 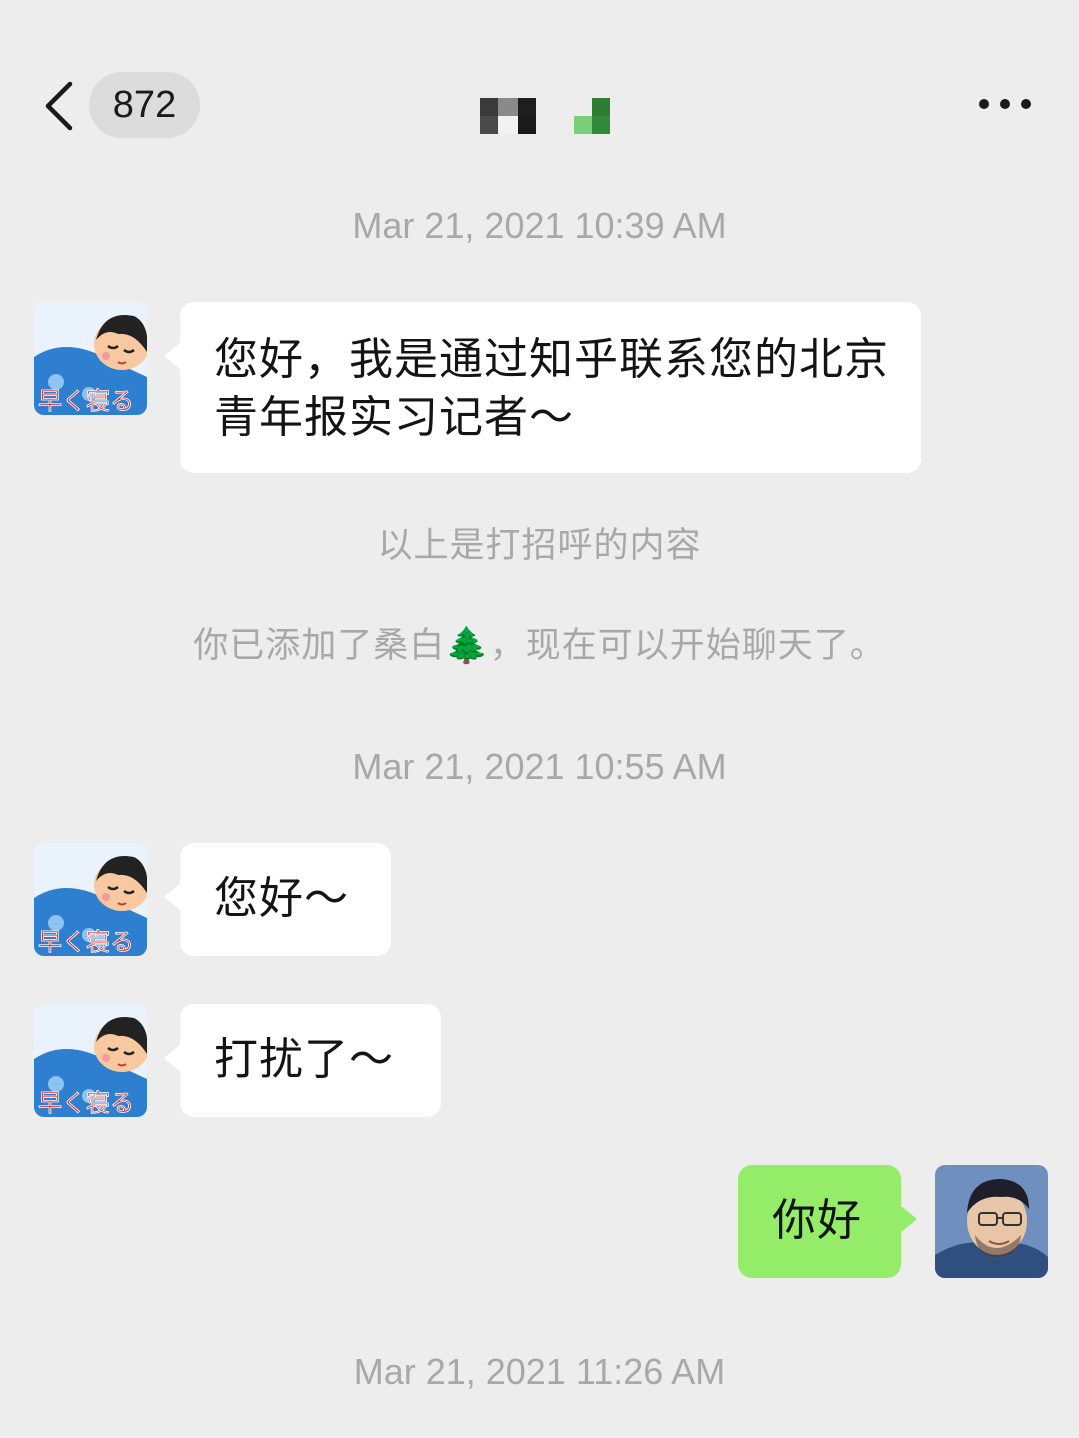 I want to click on timestamp: Mar 21, 2021 10:39 AM, so click(x=539, y=225).